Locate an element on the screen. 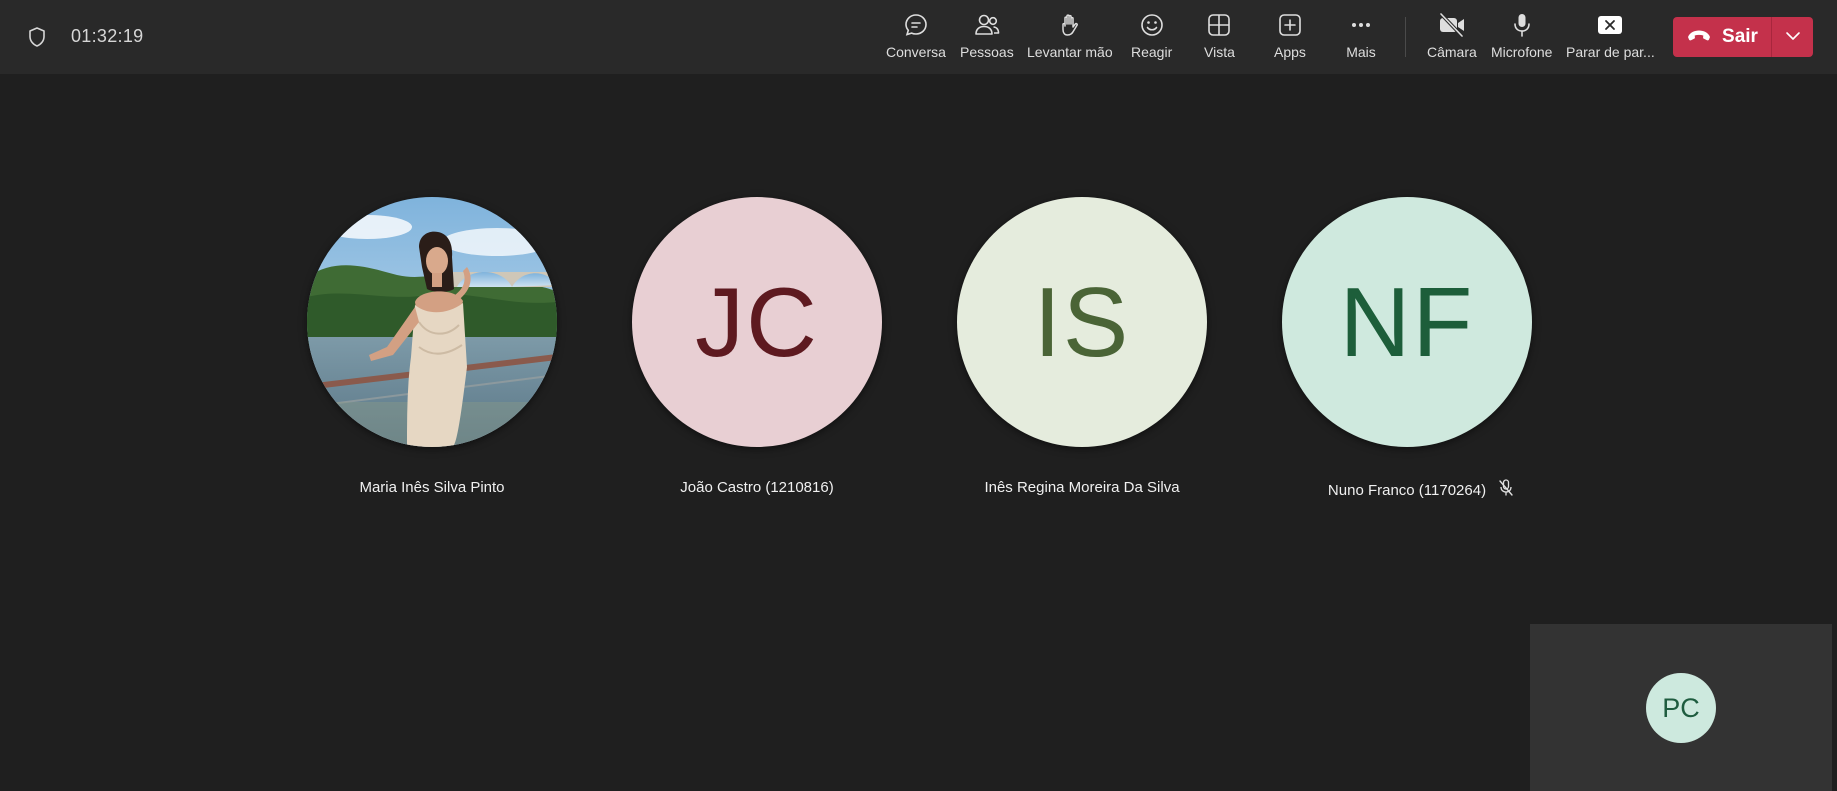 This screenshot has width=1837, height=791. camera-button: Câmara is located at coordinates (1452, 38).